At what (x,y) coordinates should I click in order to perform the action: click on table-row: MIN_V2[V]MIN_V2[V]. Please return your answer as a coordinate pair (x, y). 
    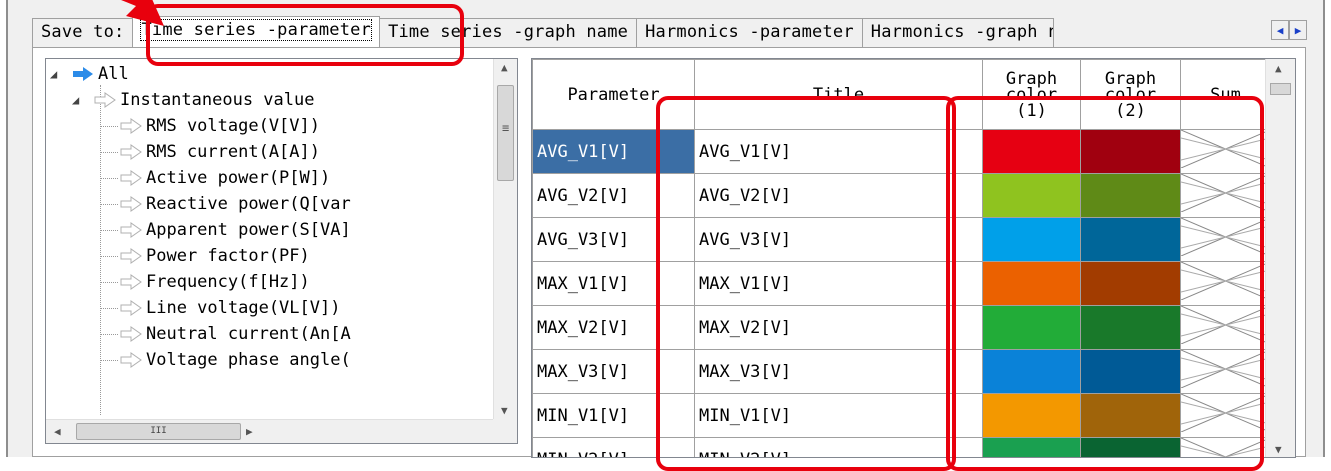
    Looking at the image, I should click on (901, 447).